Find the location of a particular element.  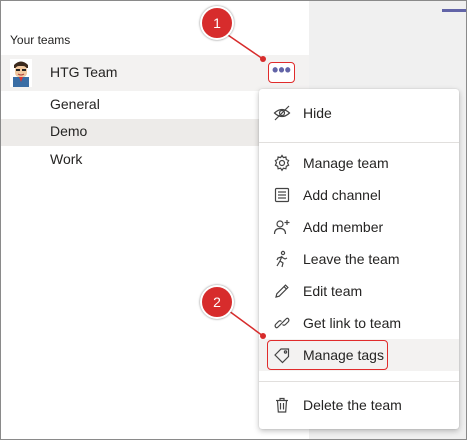

callout-1-dot is located at coordinates (263, 59).